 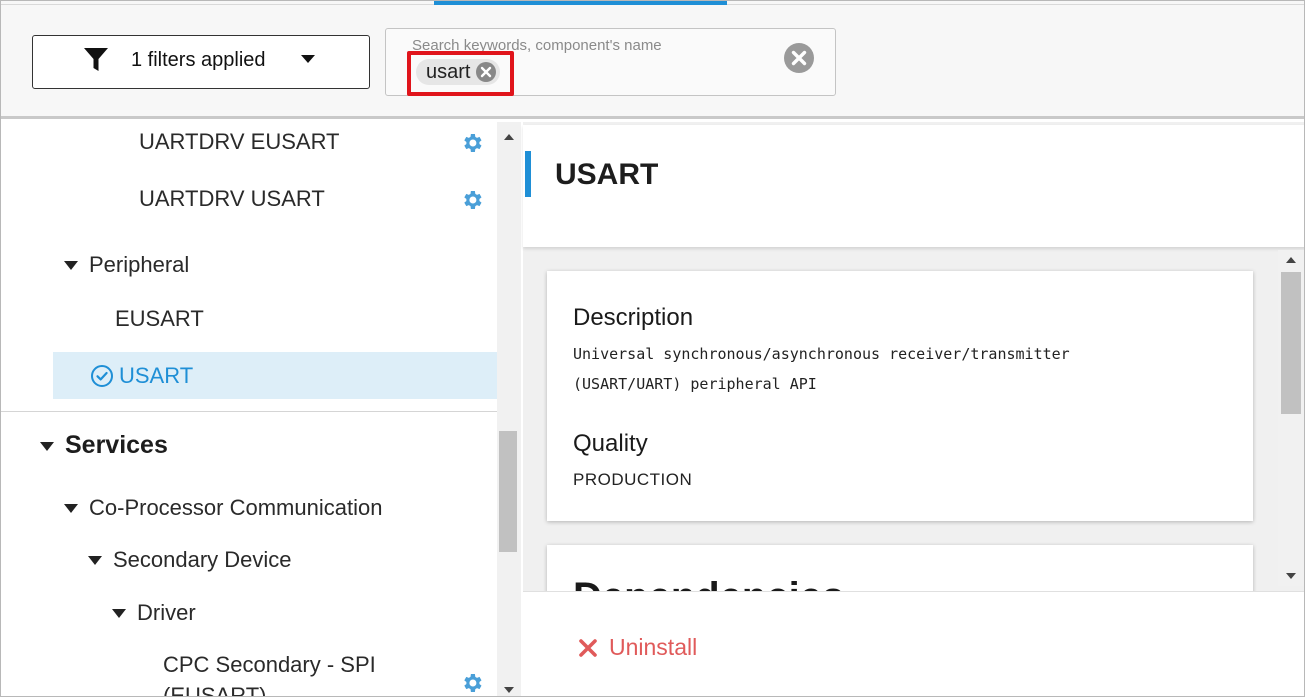 What do you see at coordinates (139, 265) in the screenshot?
I see `tree-item-peripheral: Peripheral` at bounding box center [139, 265].